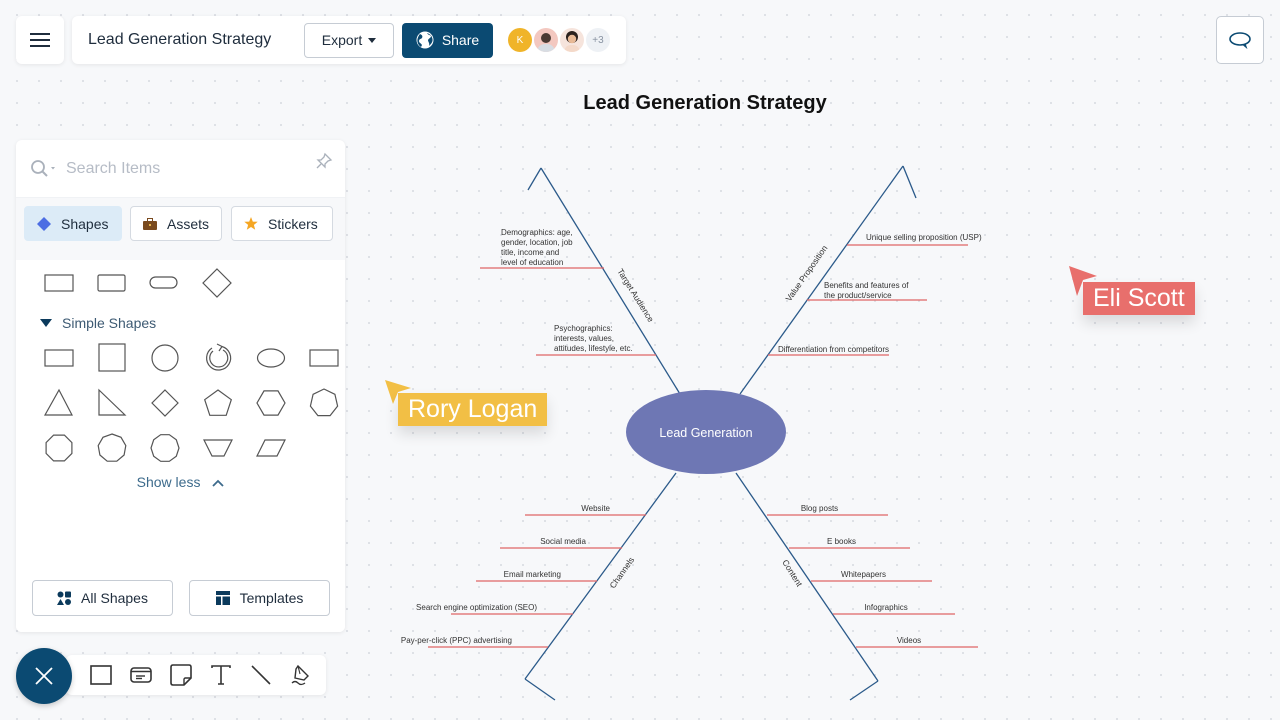 The height and width of the screenshot is (720, 1280). What do you see at coordinates (85, 223) in the screenshot?
I see `tab-label: Shapes` at bounding box center [85, 223].